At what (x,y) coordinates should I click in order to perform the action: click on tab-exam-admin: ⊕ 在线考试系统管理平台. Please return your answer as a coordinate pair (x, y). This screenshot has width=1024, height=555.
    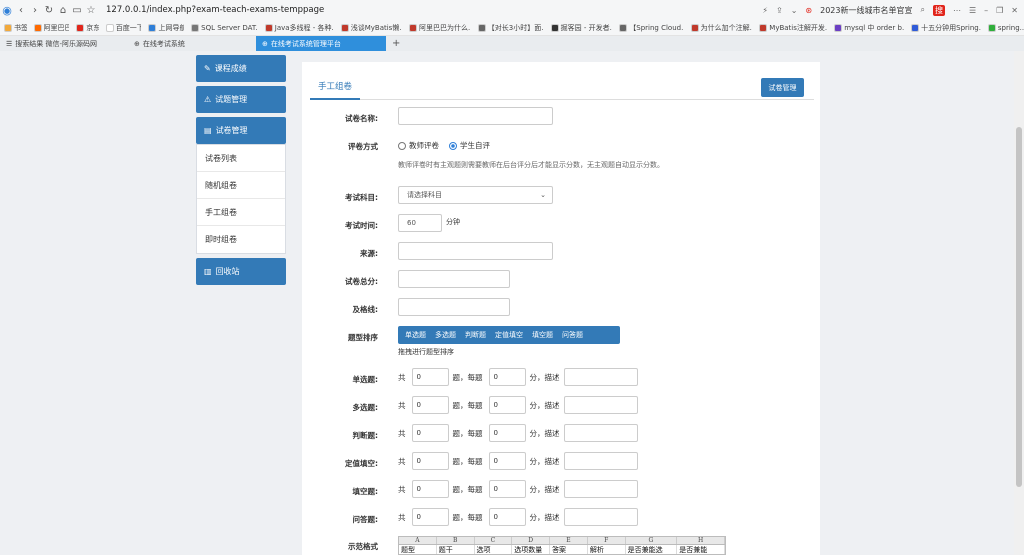
    Looking at the image, I should click on (321, 43).